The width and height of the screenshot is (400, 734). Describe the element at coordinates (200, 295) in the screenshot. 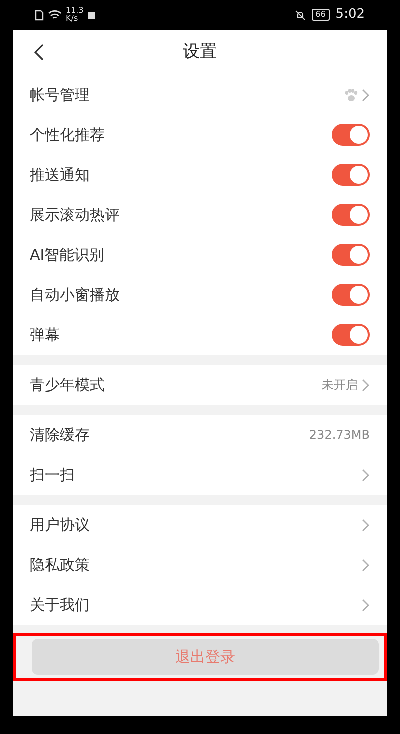

I see `settings-row: 自动小窗播放` at that location.